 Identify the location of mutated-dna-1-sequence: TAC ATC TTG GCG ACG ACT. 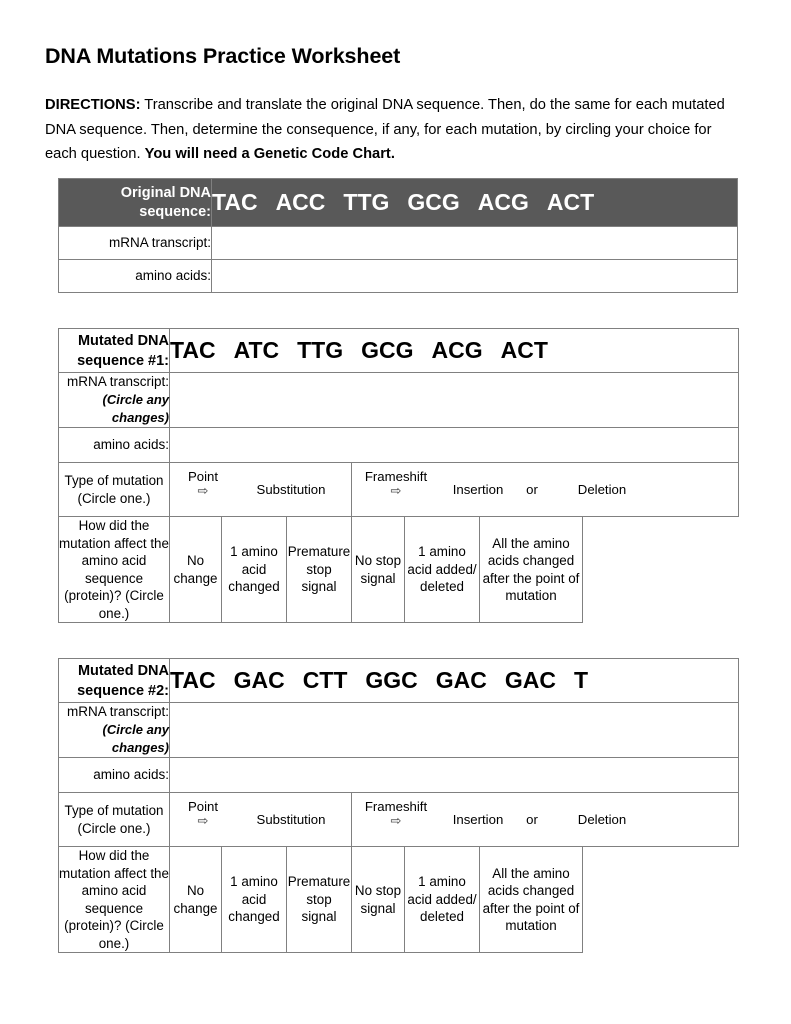
(454, 350).